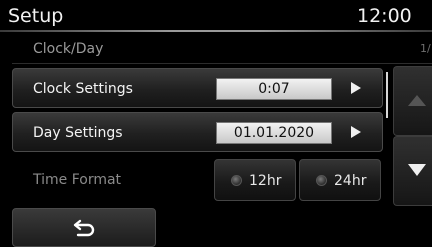 This screenshot has width=432, height=247. Describe the element at coordinates (36, 16) in the screenshot. I see `page-title: Setup` at that location.